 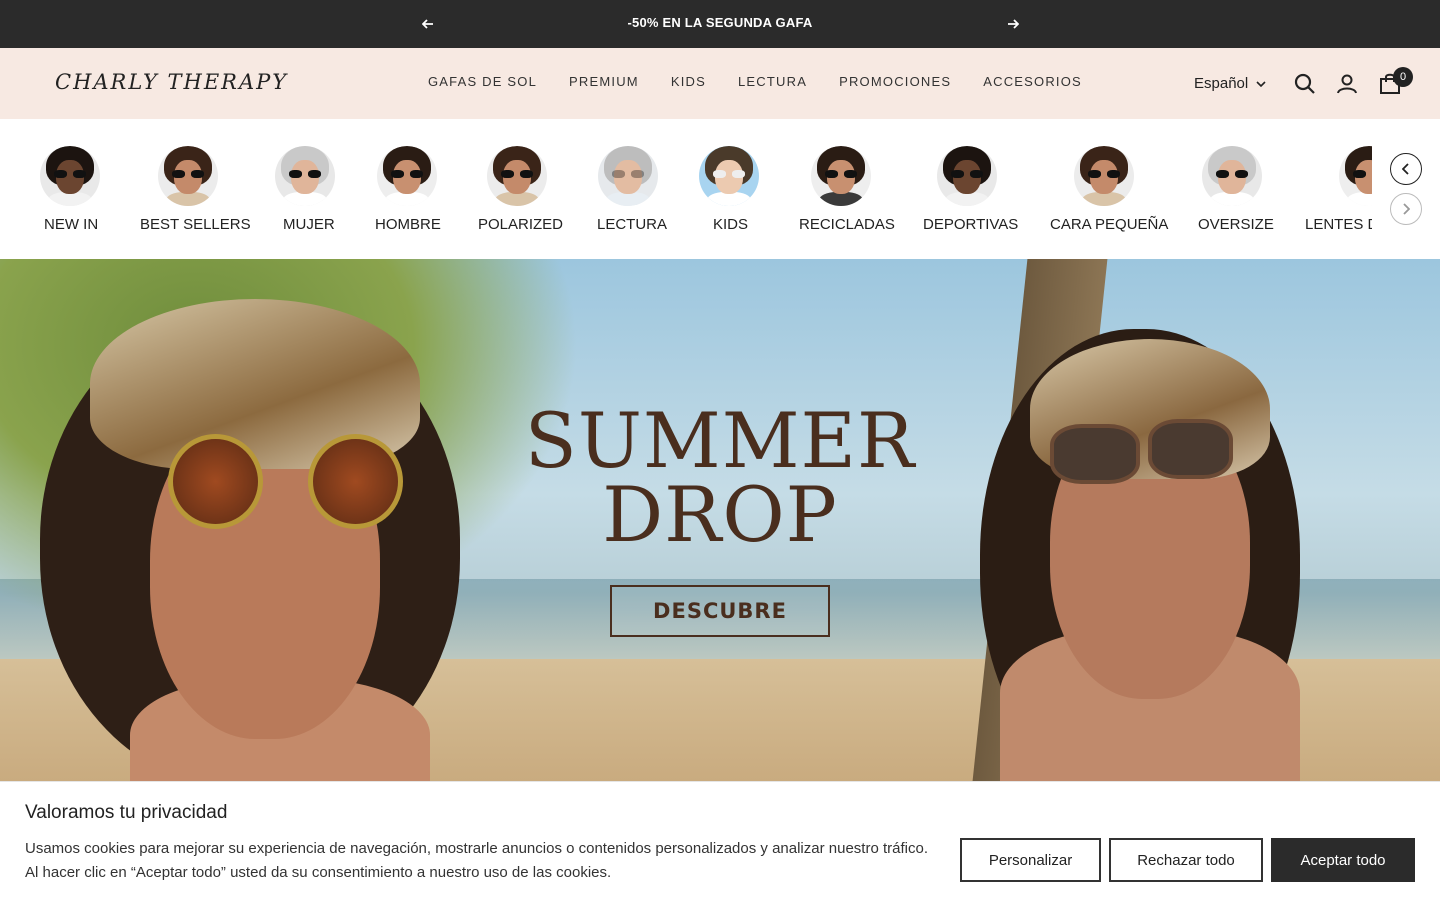 I want to click on category-label: BEST SELLERS, so click(x=195, y=224).